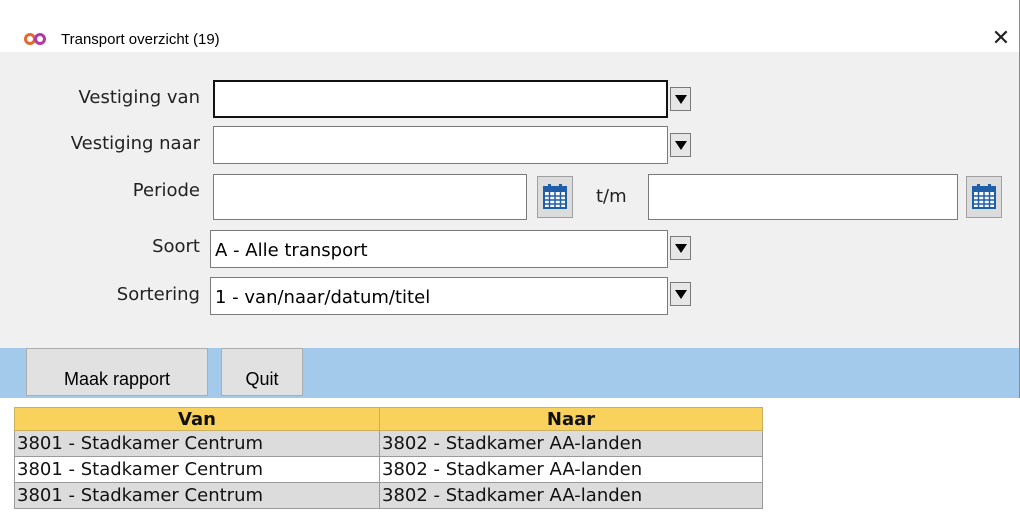 The width and height of the screenshot is (1020, 523). I want to click on vestiging-van-dropdown-button, so click(680, 99).